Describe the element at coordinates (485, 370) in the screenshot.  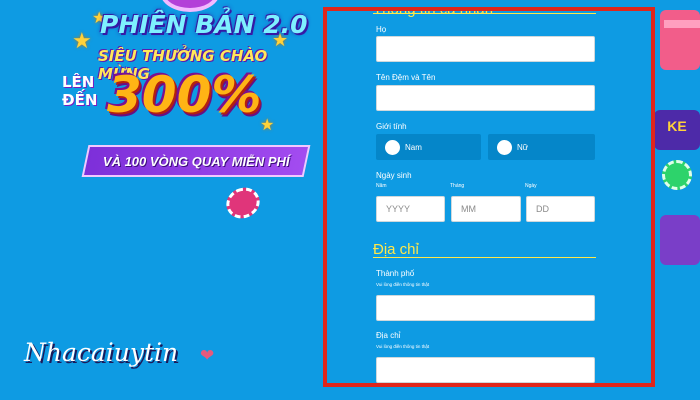
I see `address-input` at that location.